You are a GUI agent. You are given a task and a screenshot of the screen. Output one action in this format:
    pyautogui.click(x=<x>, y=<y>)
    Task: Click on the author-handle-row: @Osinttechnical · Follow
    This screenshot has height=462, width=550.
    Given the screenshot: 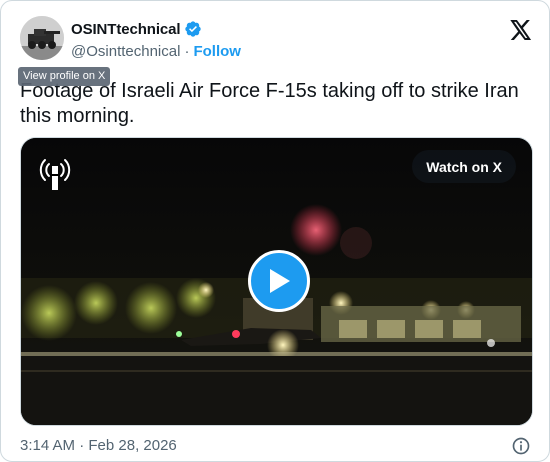 What is the action you would take?
    pyautogui.click(x=156, y=51)
    